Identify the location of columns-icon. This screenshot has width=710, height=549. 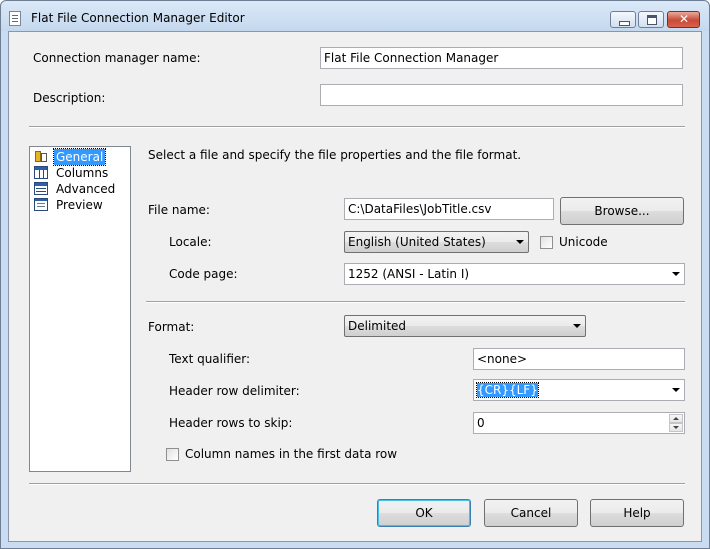
(41, 172).